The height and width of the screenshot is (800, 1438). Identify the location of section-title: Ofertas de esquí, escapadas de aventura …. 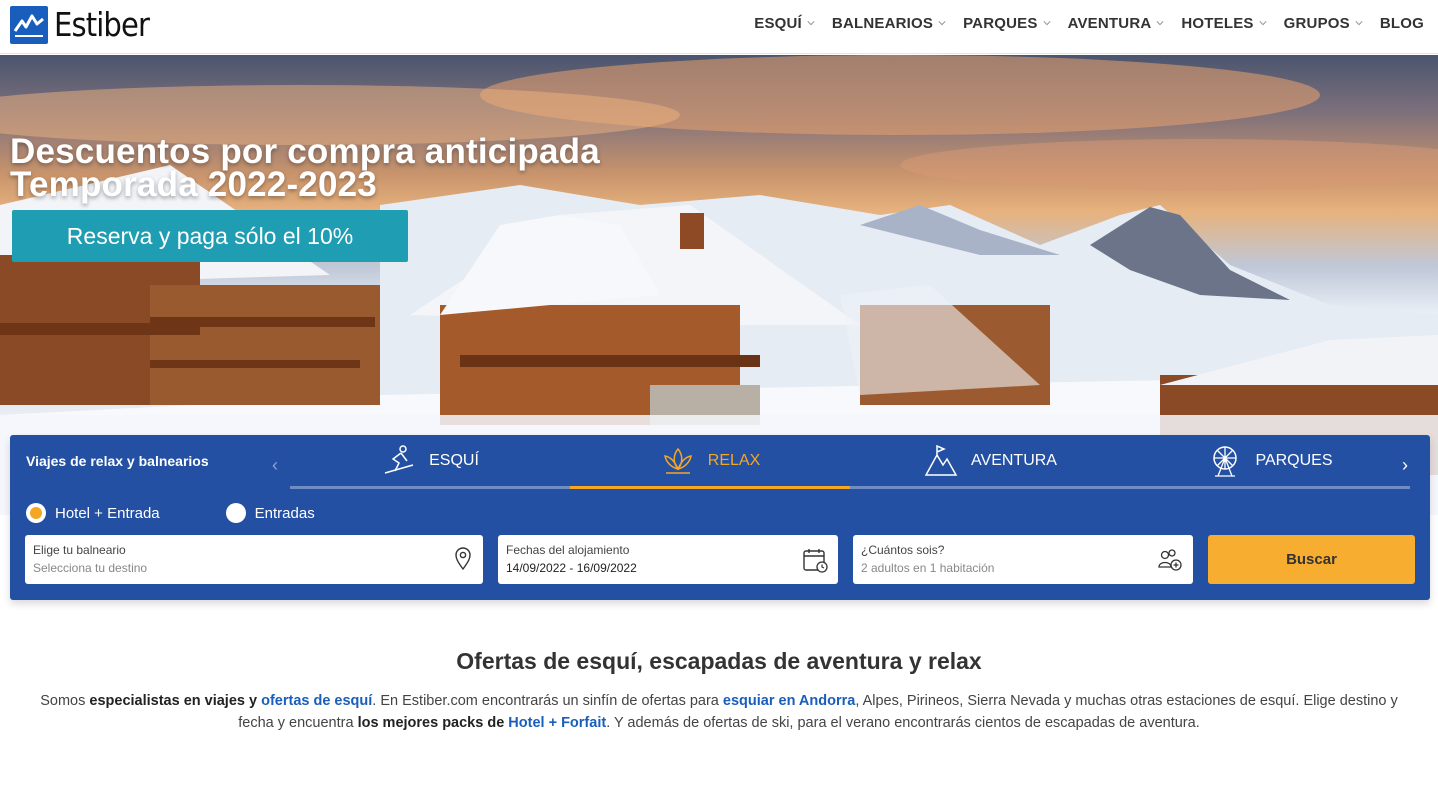
(719, 661).